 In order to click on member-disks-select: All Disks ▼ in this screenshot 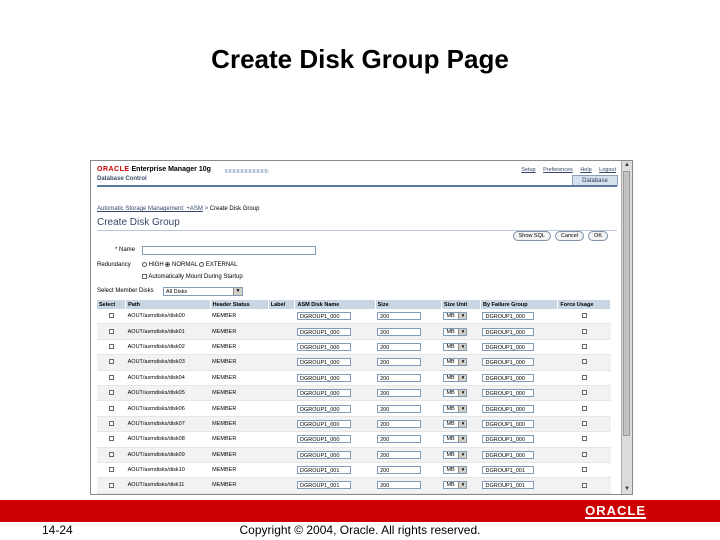, I will do `click(203, 291)`.